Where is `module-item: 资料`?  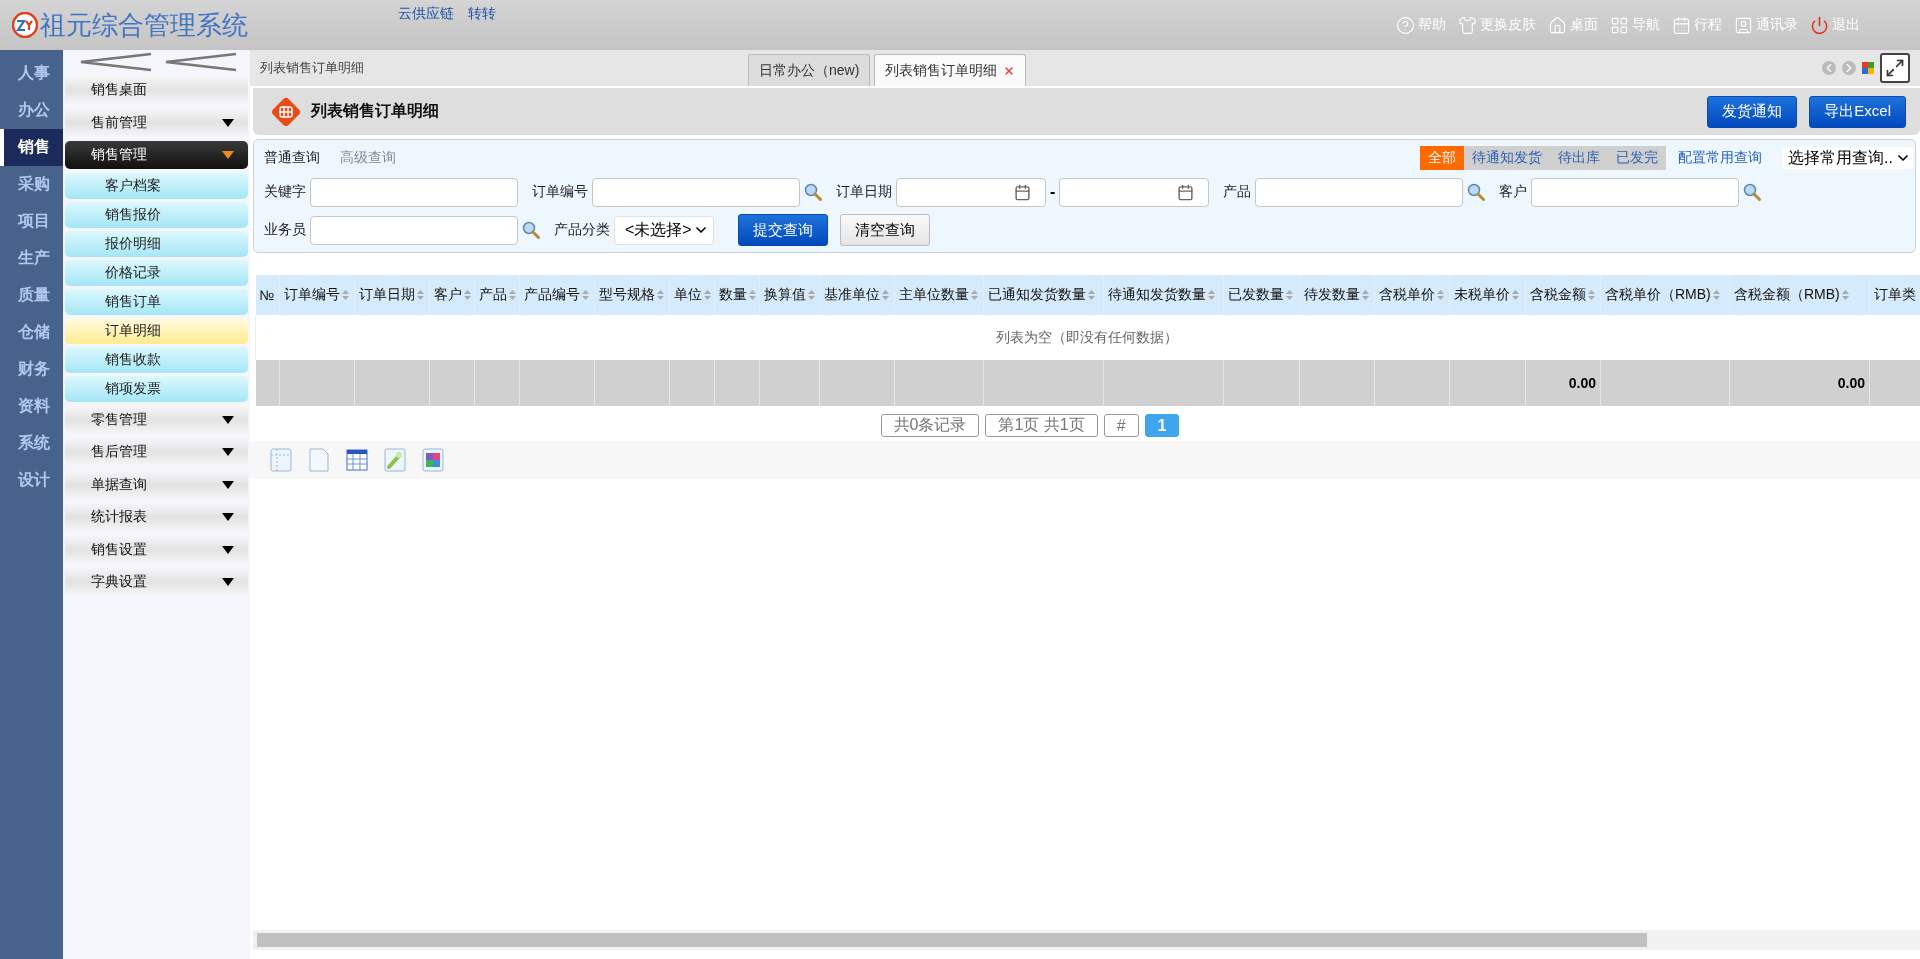 module-item: 资料 is located at coordinates (31, 406).